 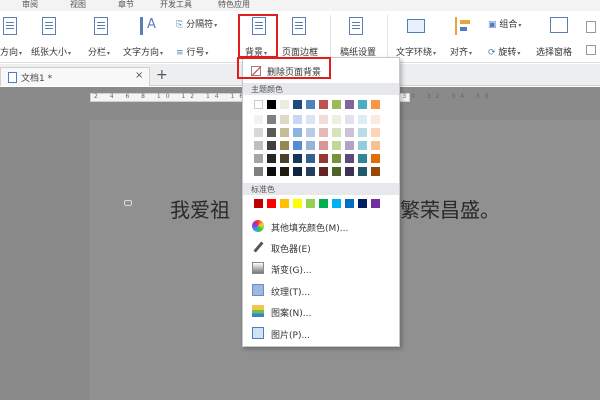 I want to click on line-number-button: ≡ 行号▾, so click(x=192, y=51).